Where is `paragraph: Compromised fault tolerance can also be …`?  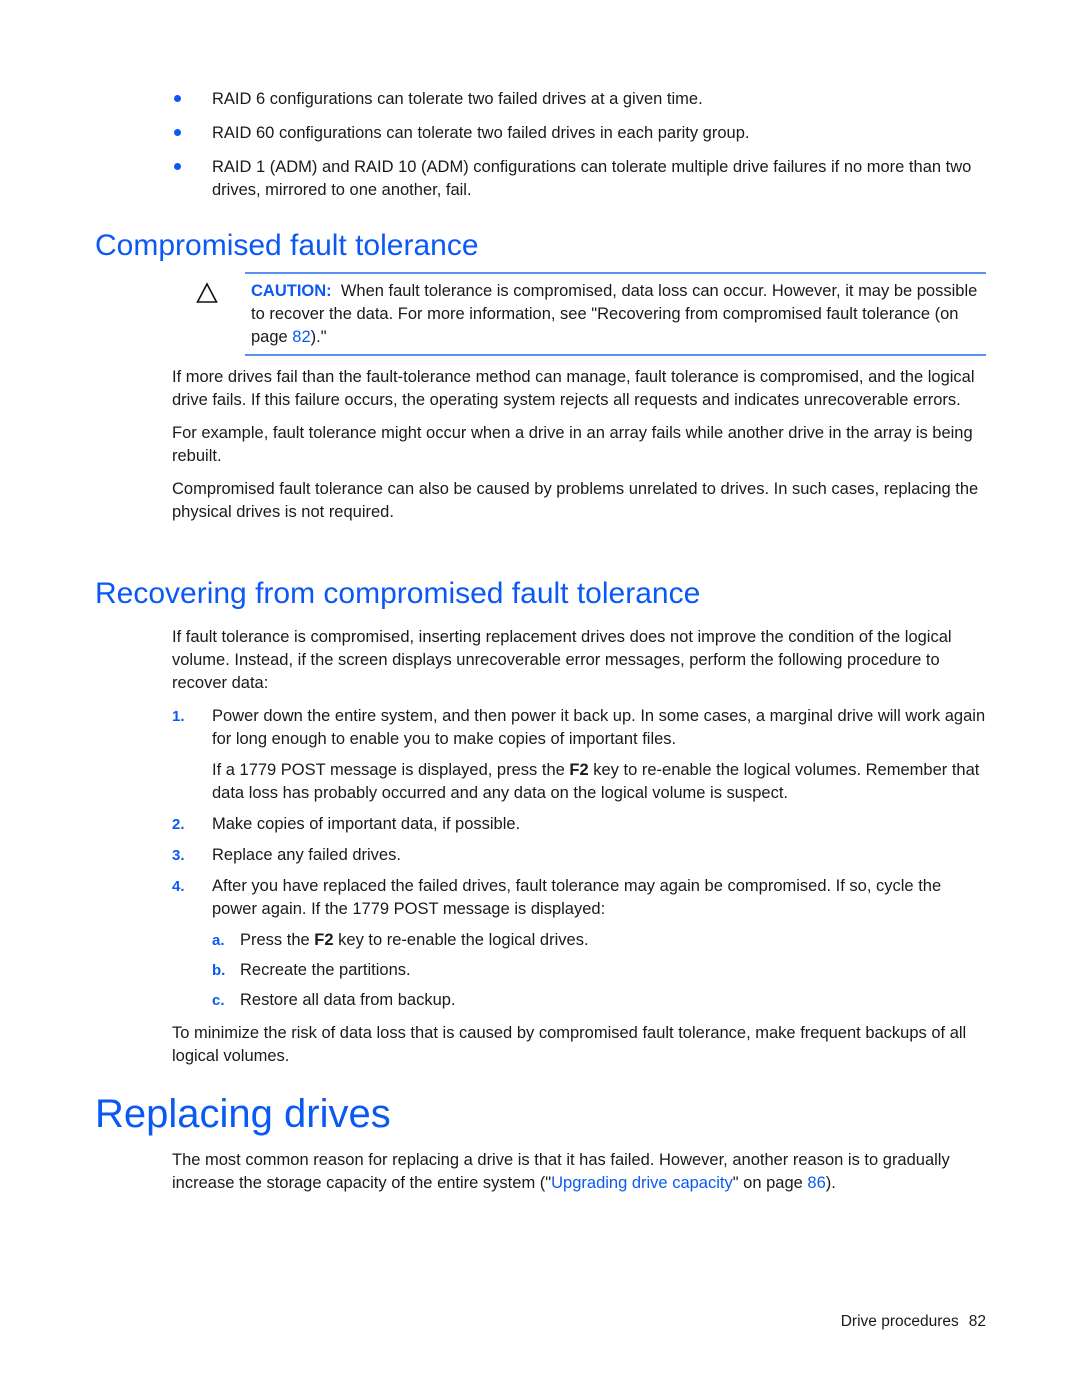 paragraph: Compromised fault tolerance can also be … is located at coordinates (575, 500).